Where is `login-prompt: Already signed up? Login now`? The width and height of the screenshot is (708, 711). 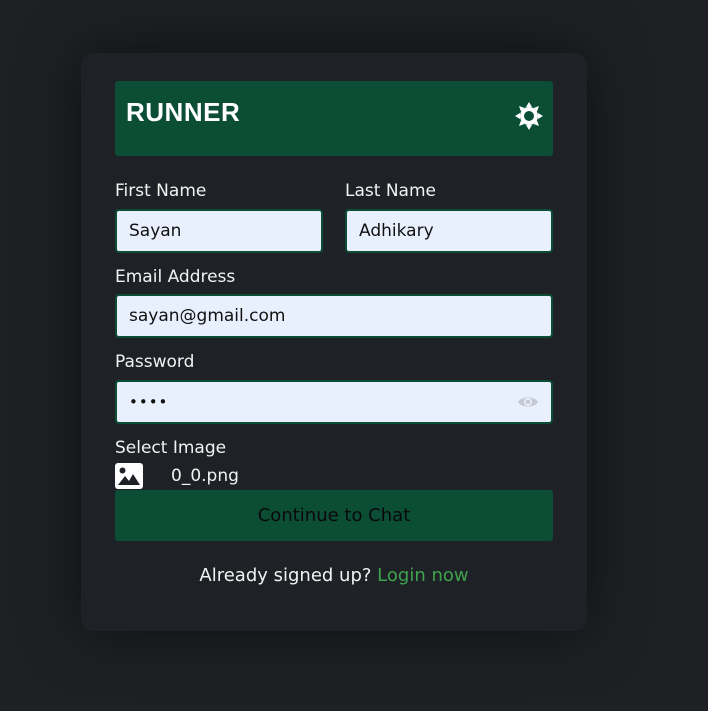
login-prompt: Already signed up? Login now is located at coordinates (334, 575).